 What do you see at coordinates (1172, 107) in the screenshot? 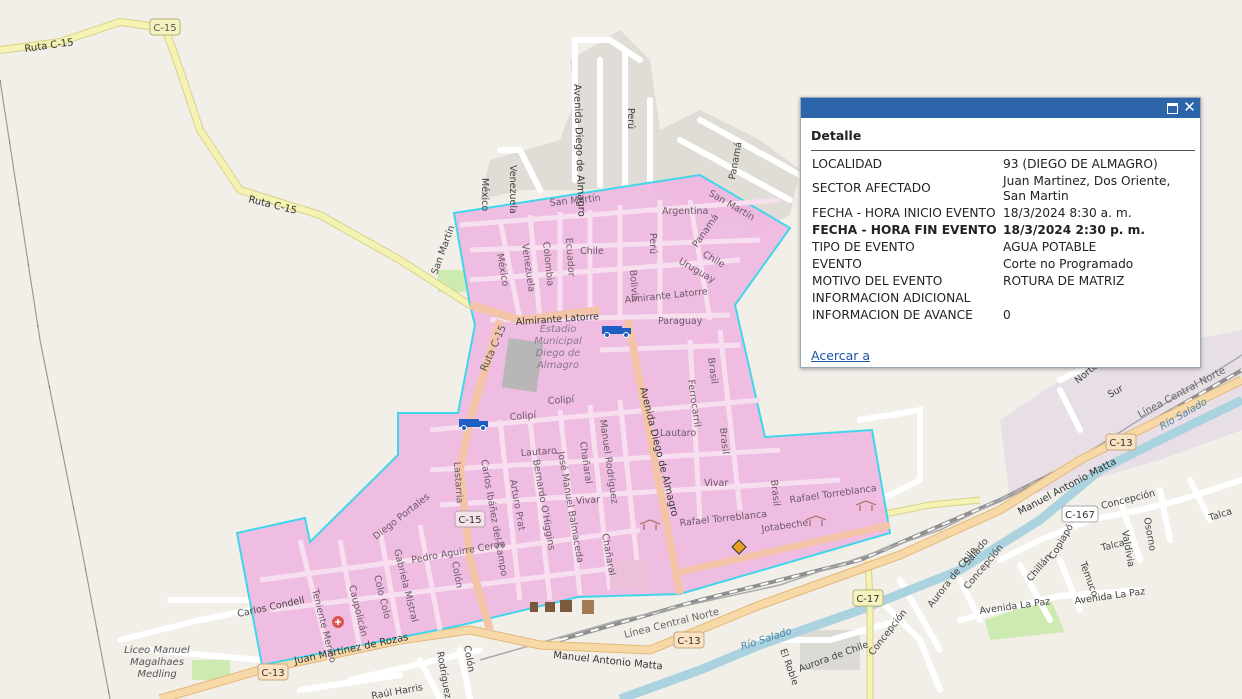
I see `maximize-icon` at bounding box center [1172, 107].